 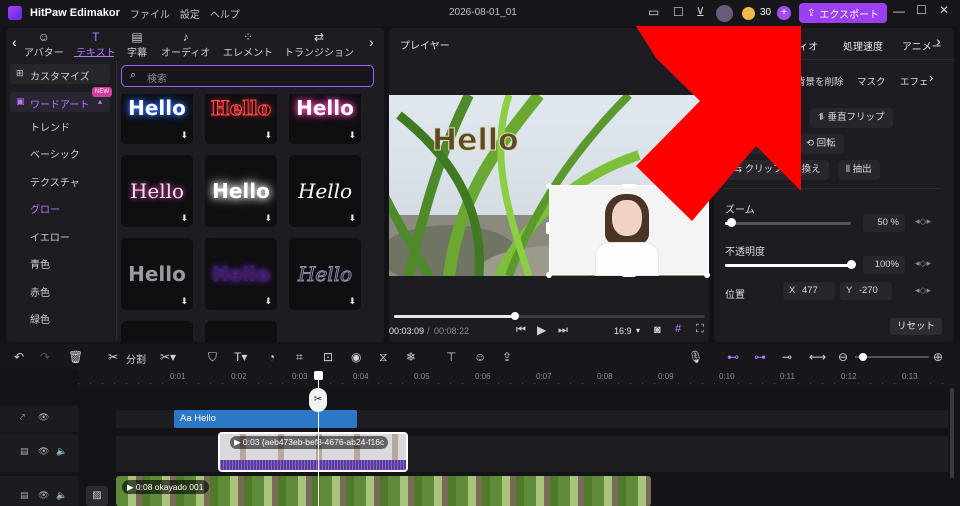 I want to click on text-tool-icon: T▾, so click(x=240, y=357).